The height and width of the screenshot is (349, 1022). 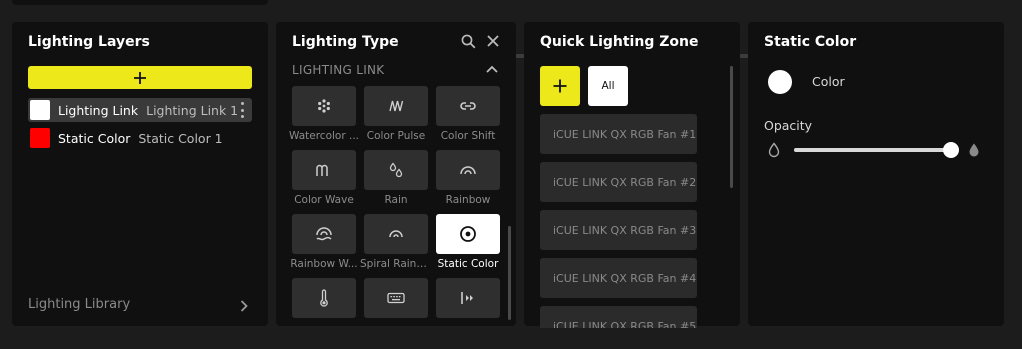 I want to click on tile-watercolor, so click(x=324, y=106).